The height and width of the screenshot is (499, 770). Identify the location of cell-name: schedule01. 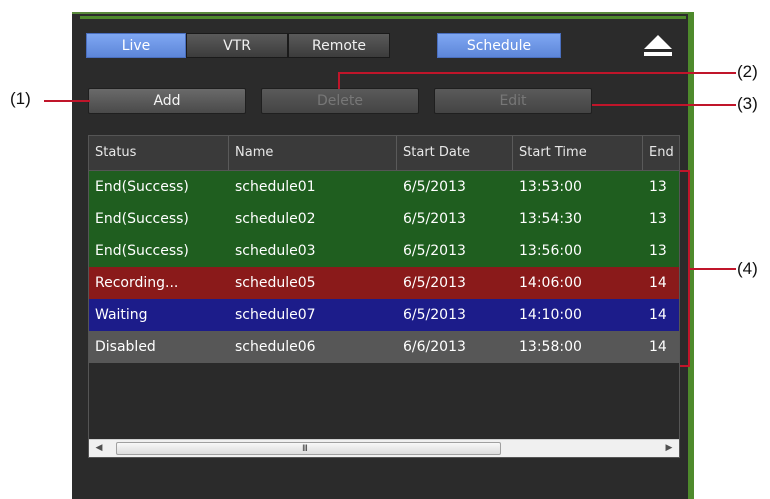
(275, 187).